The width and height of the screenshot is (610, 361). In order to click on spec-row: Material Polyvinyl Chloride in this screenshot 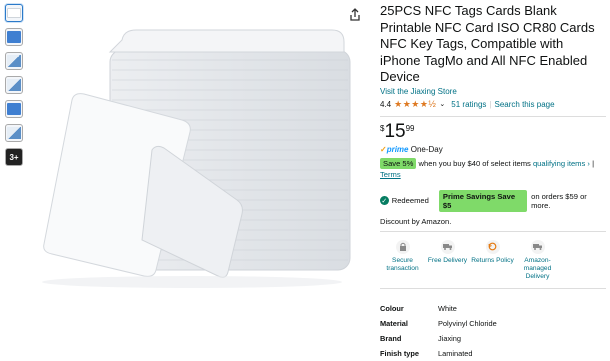, I will do `click(438, 323)`.